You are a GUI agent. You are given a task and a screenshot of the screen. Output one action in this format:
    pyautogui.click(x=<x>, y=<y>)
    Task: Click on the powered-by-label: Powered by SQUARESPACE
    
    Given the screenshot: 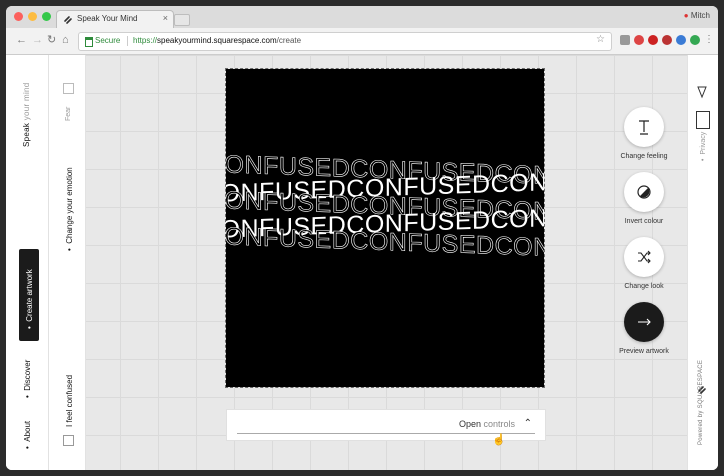 What is the action you would take?
    pyautogui.click(x=701, y=402)
    